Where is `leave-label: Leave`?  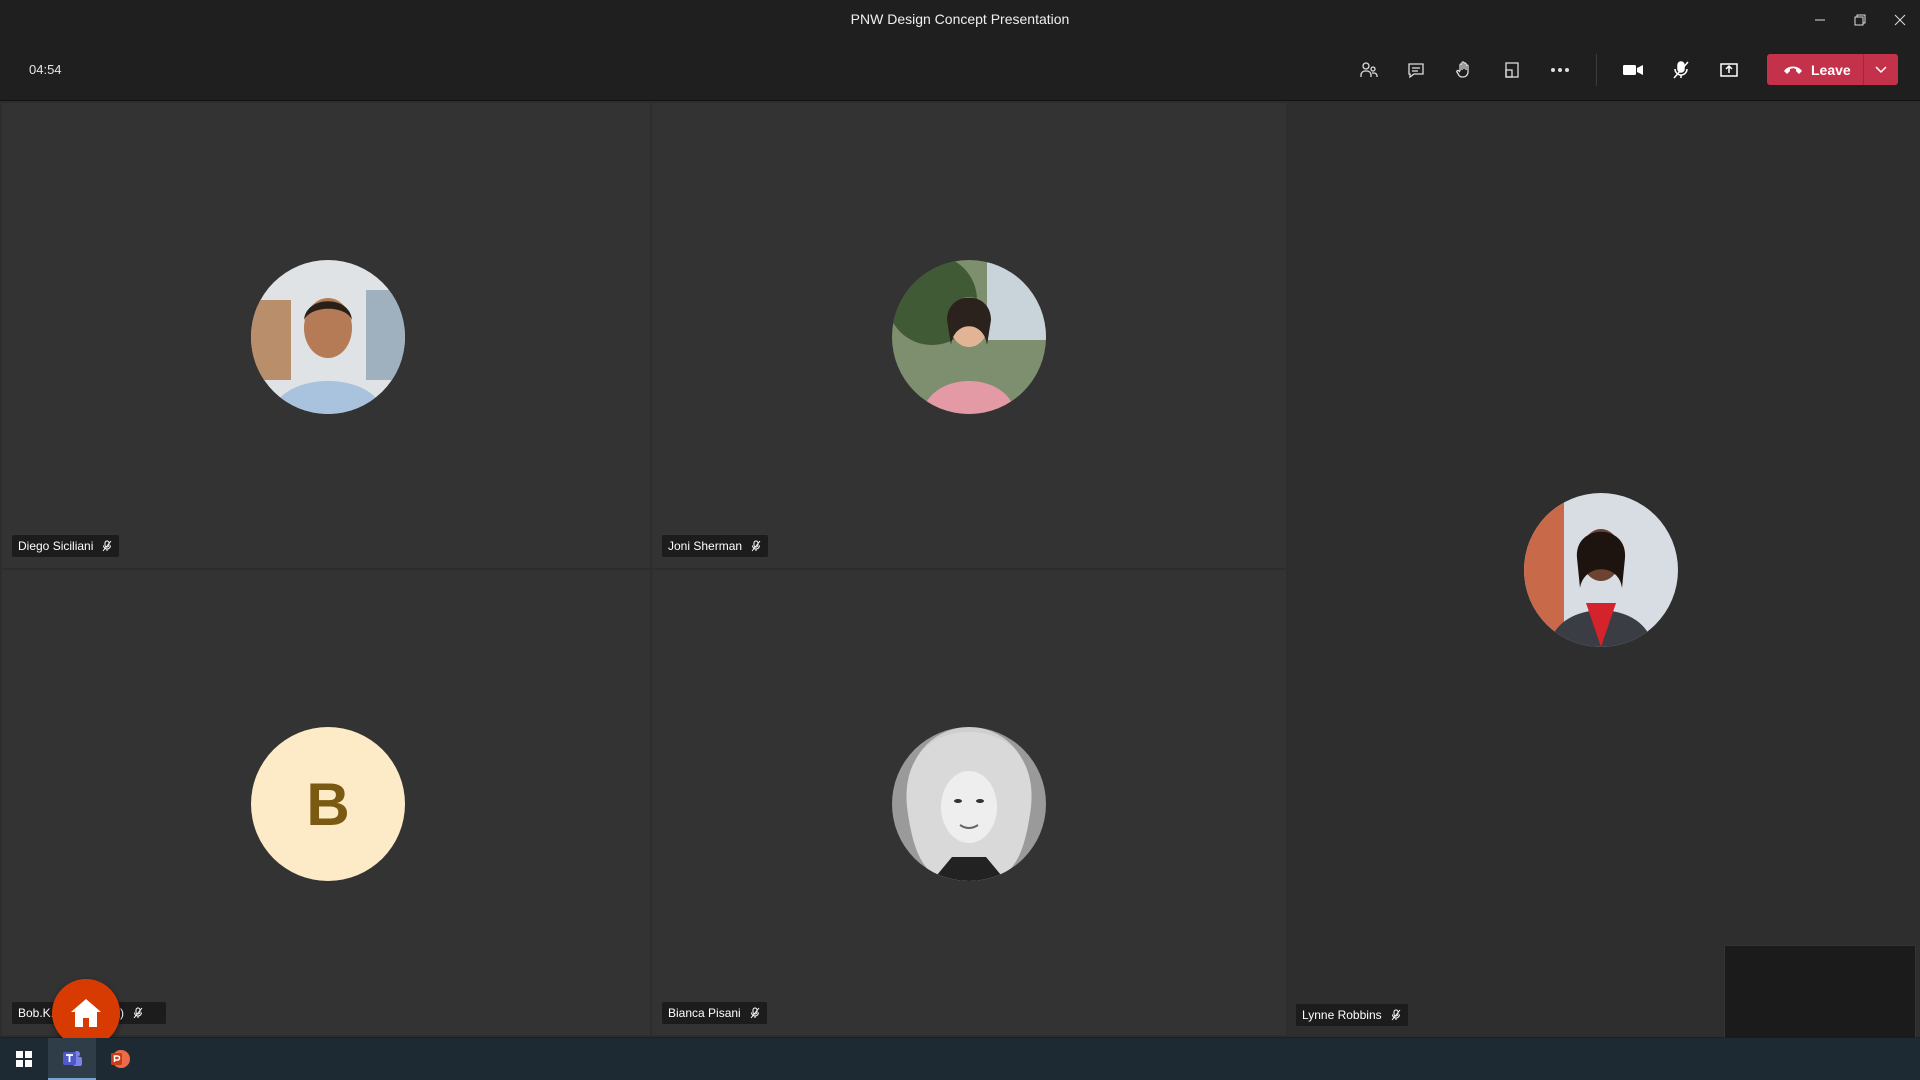 leave-label: Leave is located at coordinates (1831, 69).